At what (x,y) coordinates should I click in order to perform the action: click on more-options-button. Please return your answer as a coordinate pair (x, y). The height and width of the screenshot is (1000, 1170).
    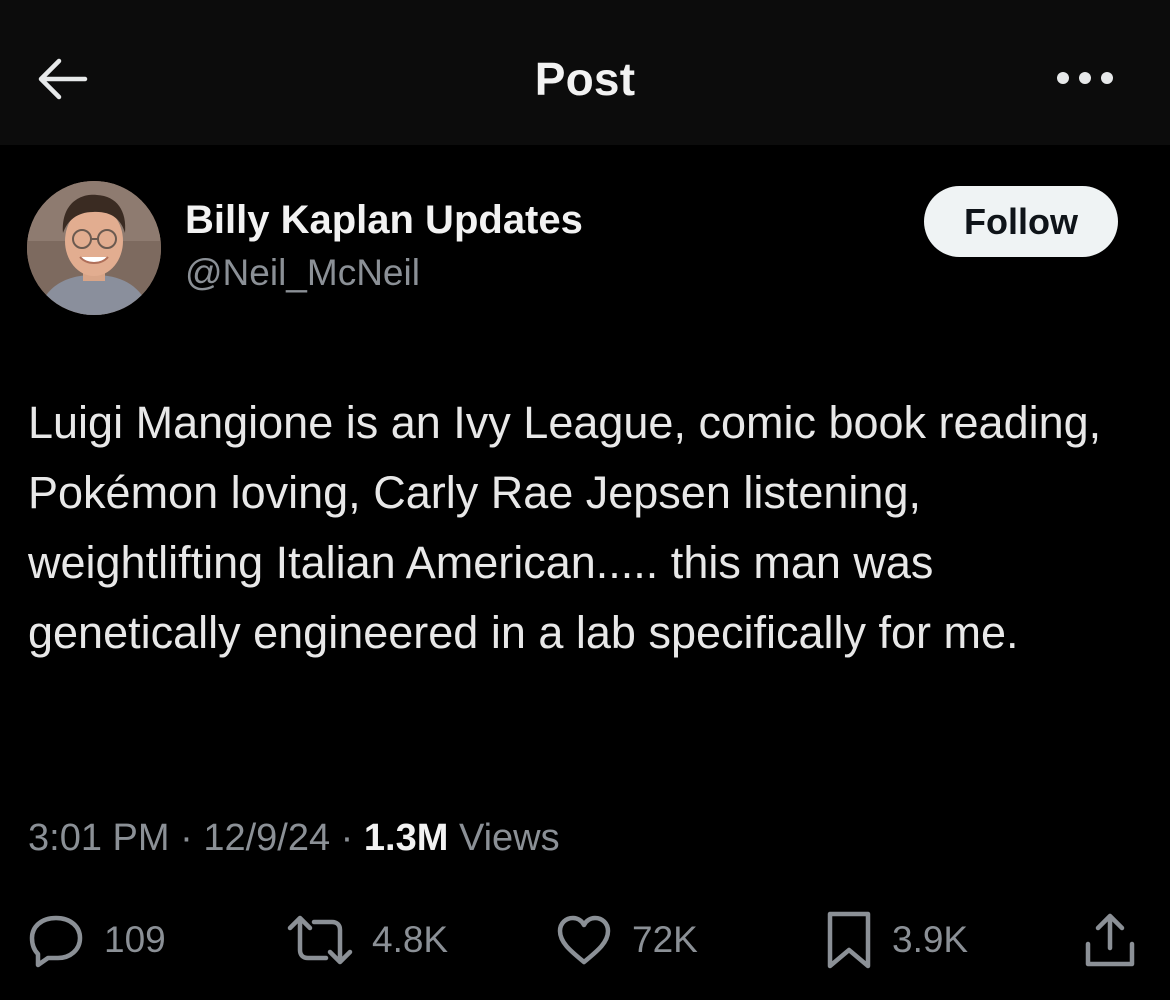
    Looking at the image, I should click on (1085, 78).